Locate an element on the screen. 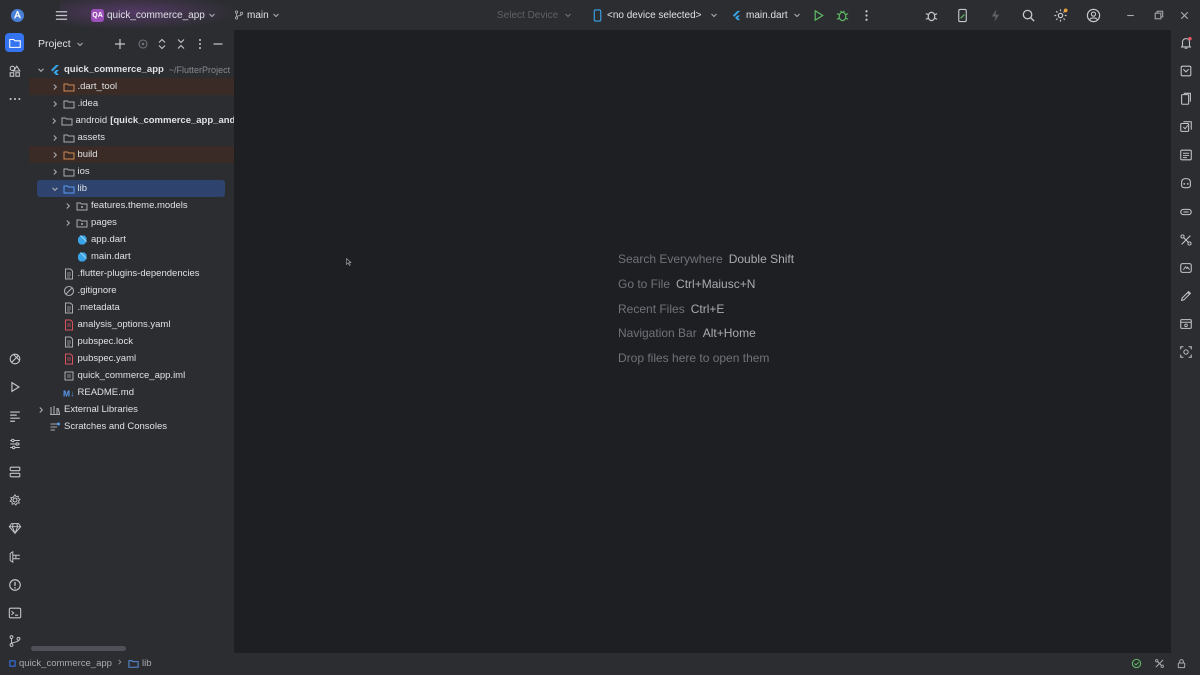 This screenshot has height=675, width=1200. tree-row: .idea is located at coordinates (131, 103).